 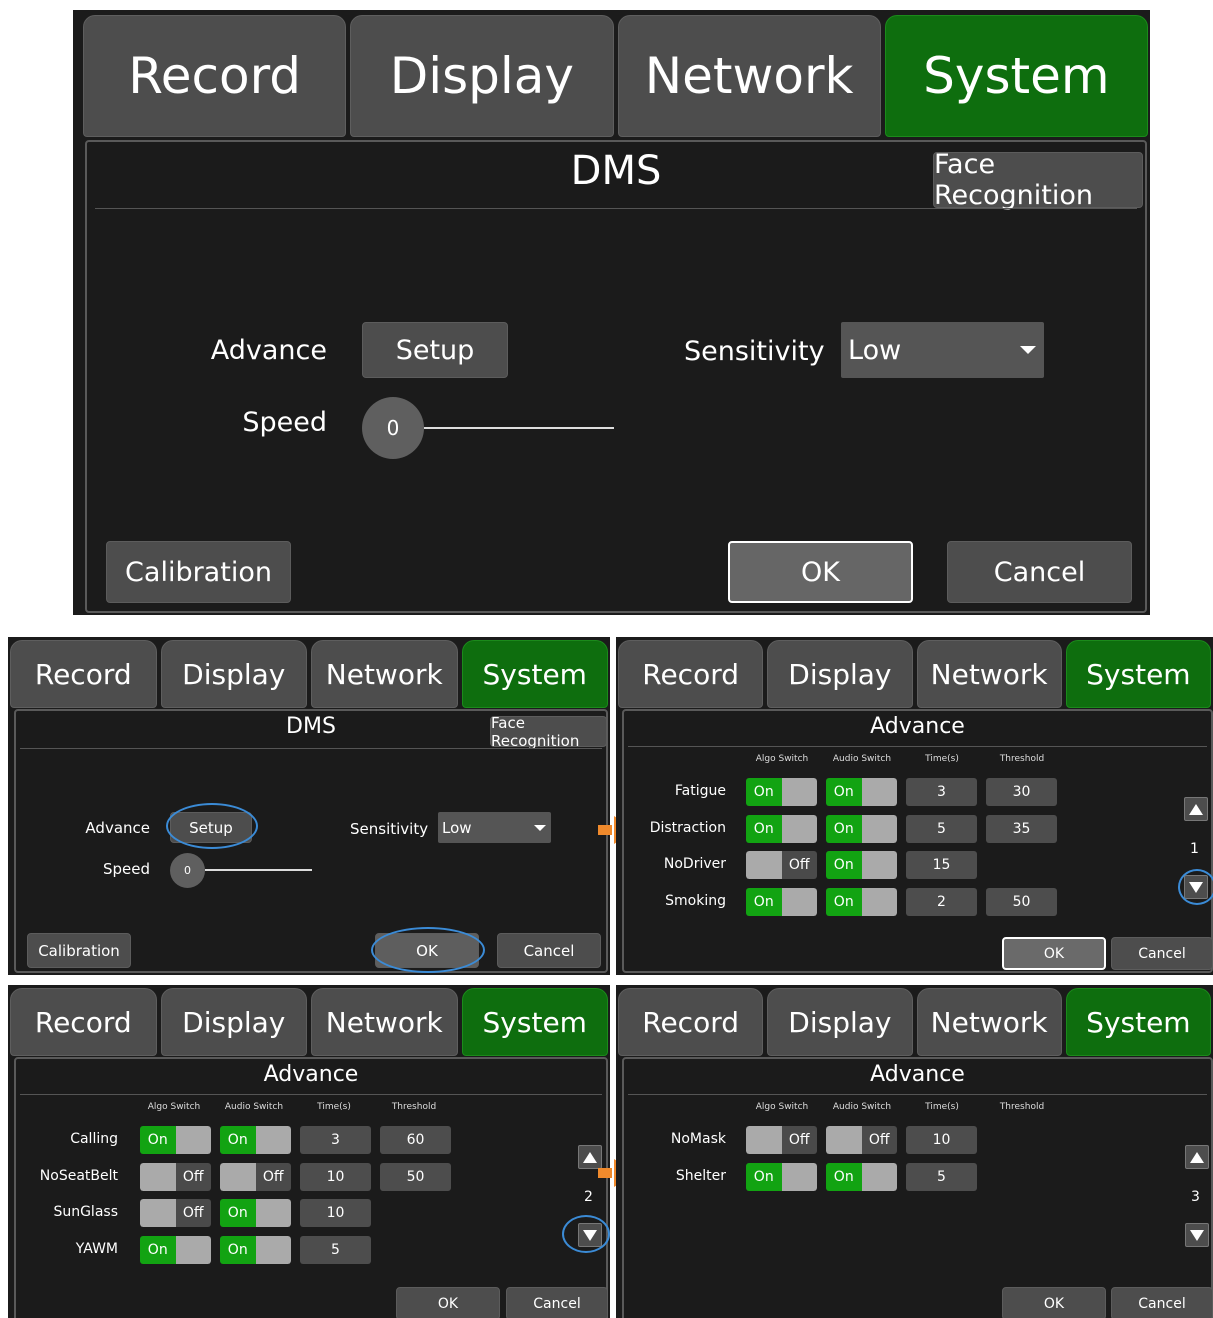 What do you see at coordinates (1195, 1197) in the screenshot?
I see `page-number: 3` at bounding box center [1195, 1197].